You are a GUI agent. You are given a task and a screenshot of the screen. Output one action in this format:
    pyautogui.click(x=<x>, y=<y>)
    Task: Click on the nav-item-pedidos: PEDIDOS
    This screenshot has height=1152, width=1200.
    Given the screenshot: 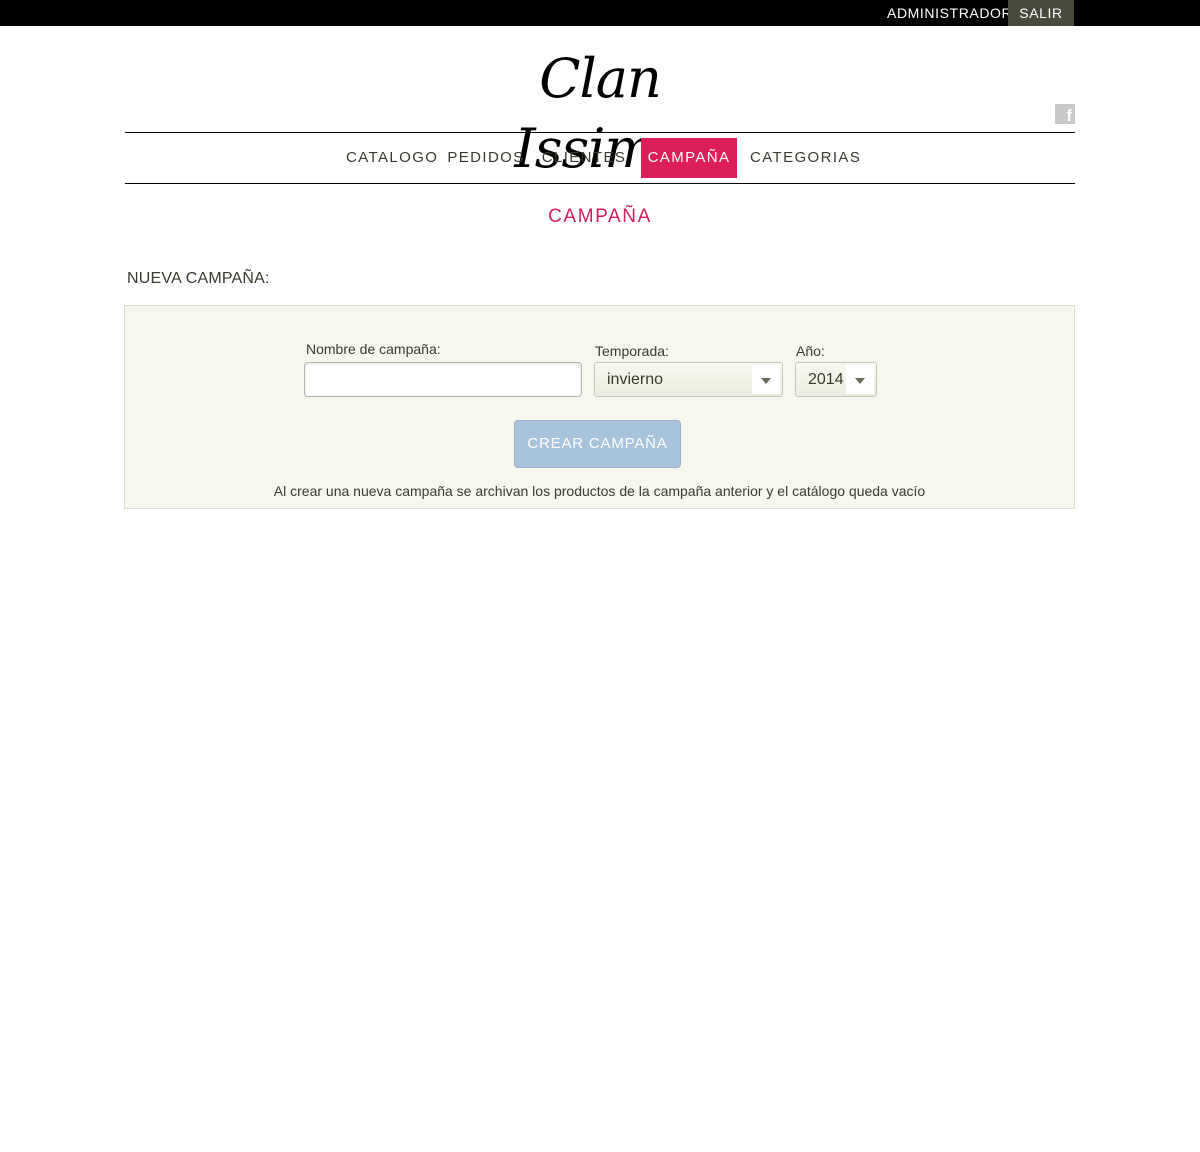 What is the action you would take?
    pyautogui.click(x=486, y=158)
    